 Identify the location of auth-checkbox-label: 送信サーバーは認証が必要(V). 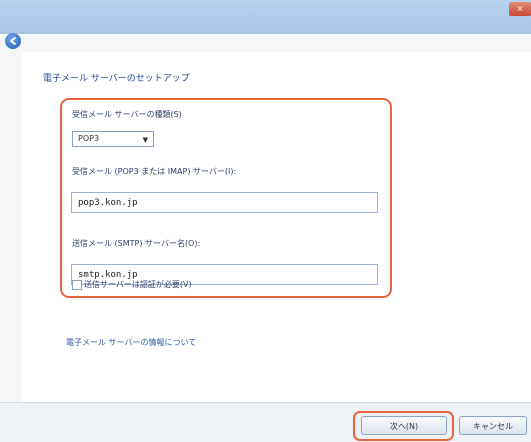
(138, 284).